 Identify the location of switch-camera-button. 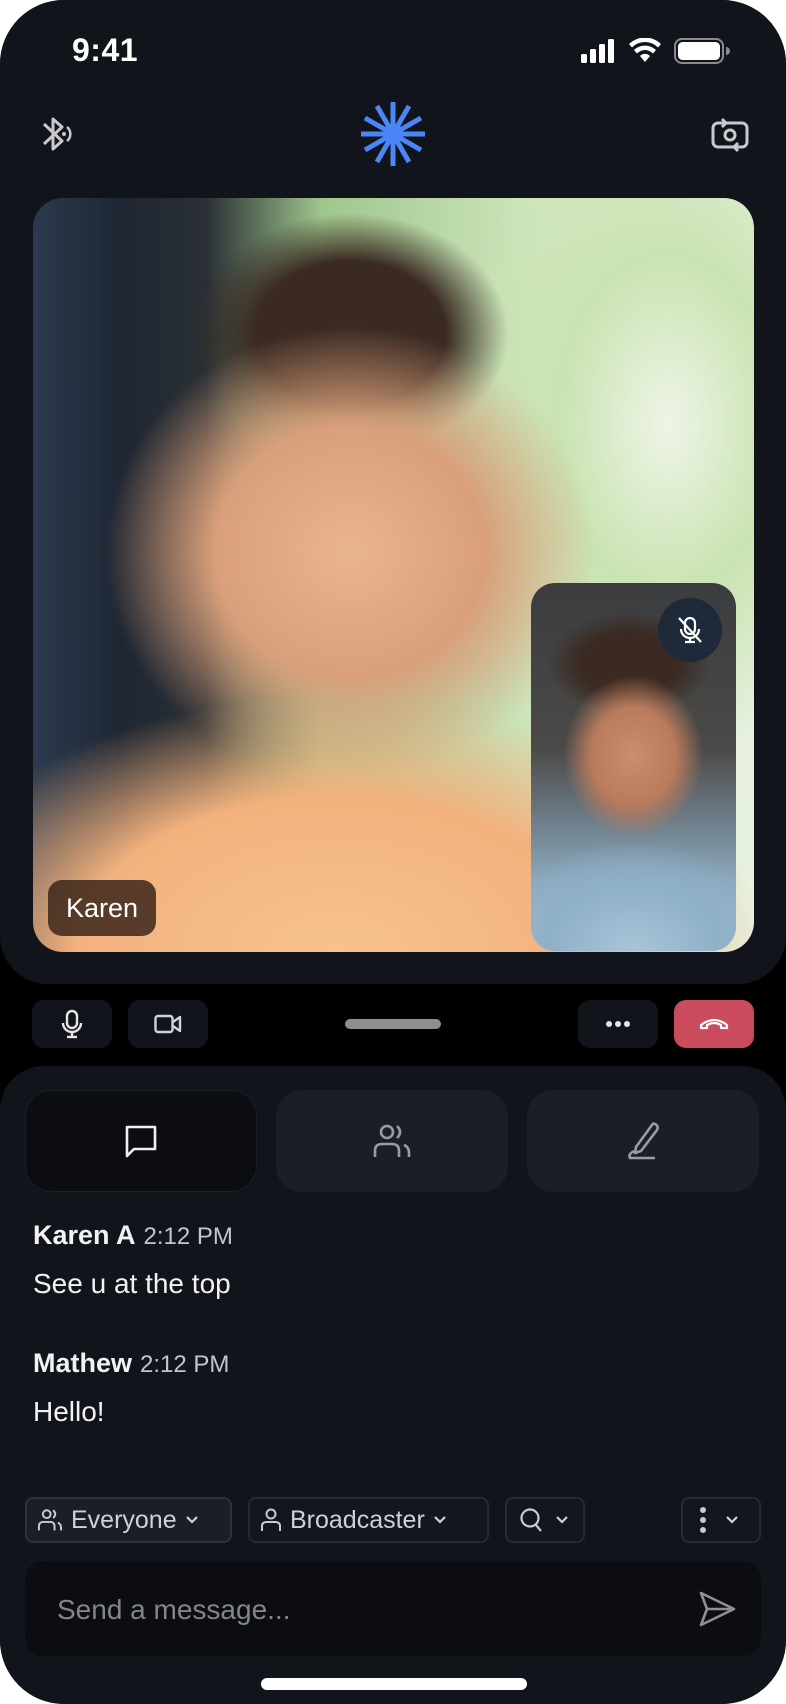
(730, 134).